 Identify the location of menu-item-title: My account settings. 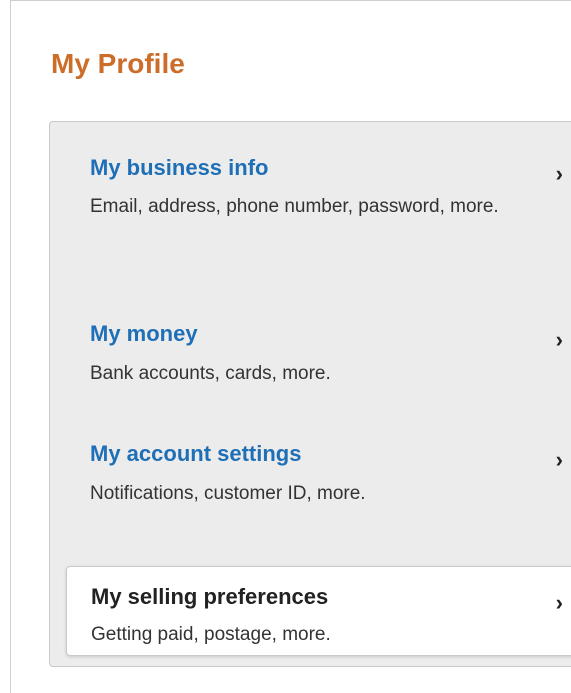
(325, 454).